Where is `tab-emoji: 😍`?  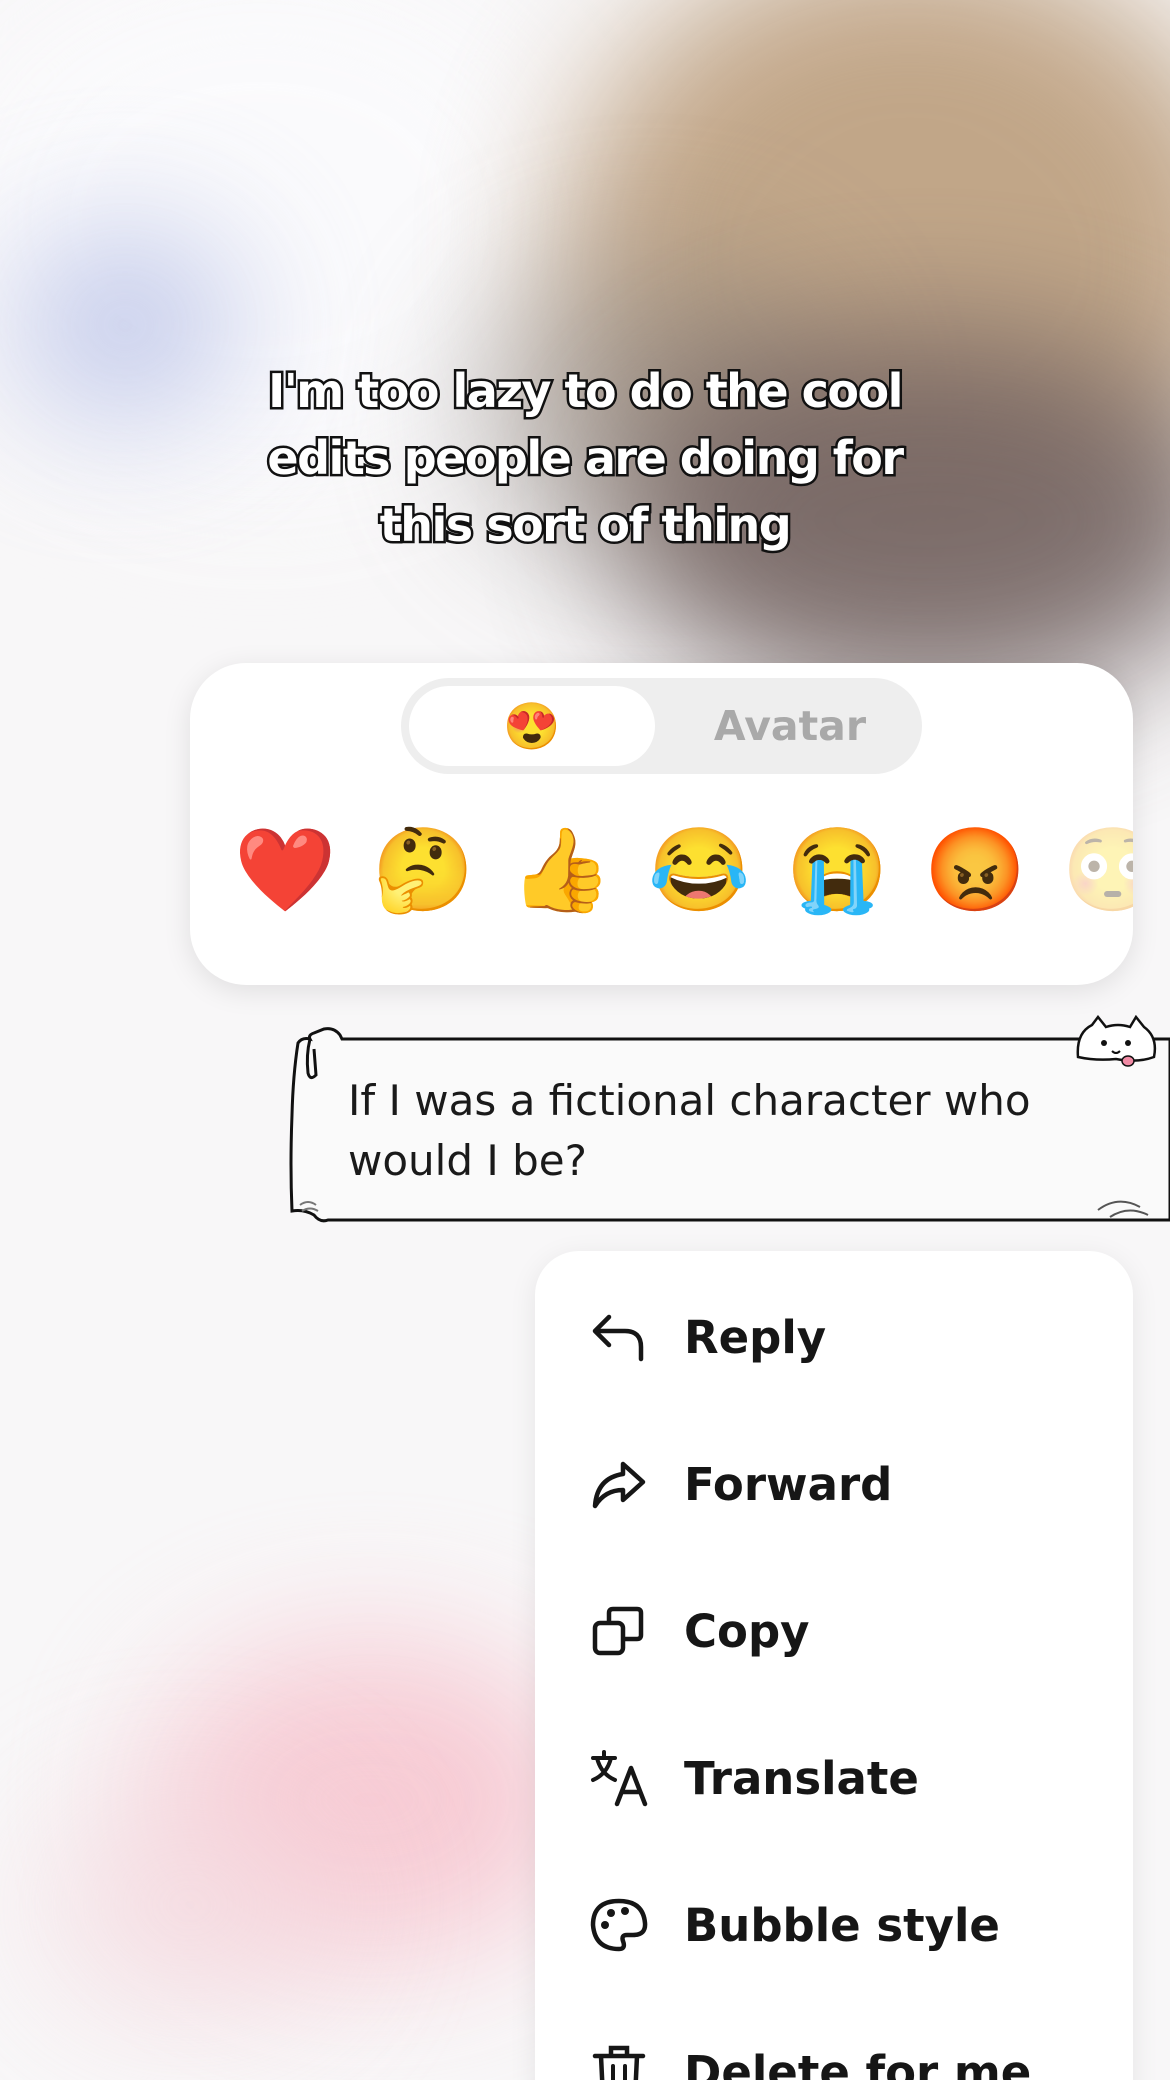 tab-emoji: 😍 is located at coordinates (532, 726).